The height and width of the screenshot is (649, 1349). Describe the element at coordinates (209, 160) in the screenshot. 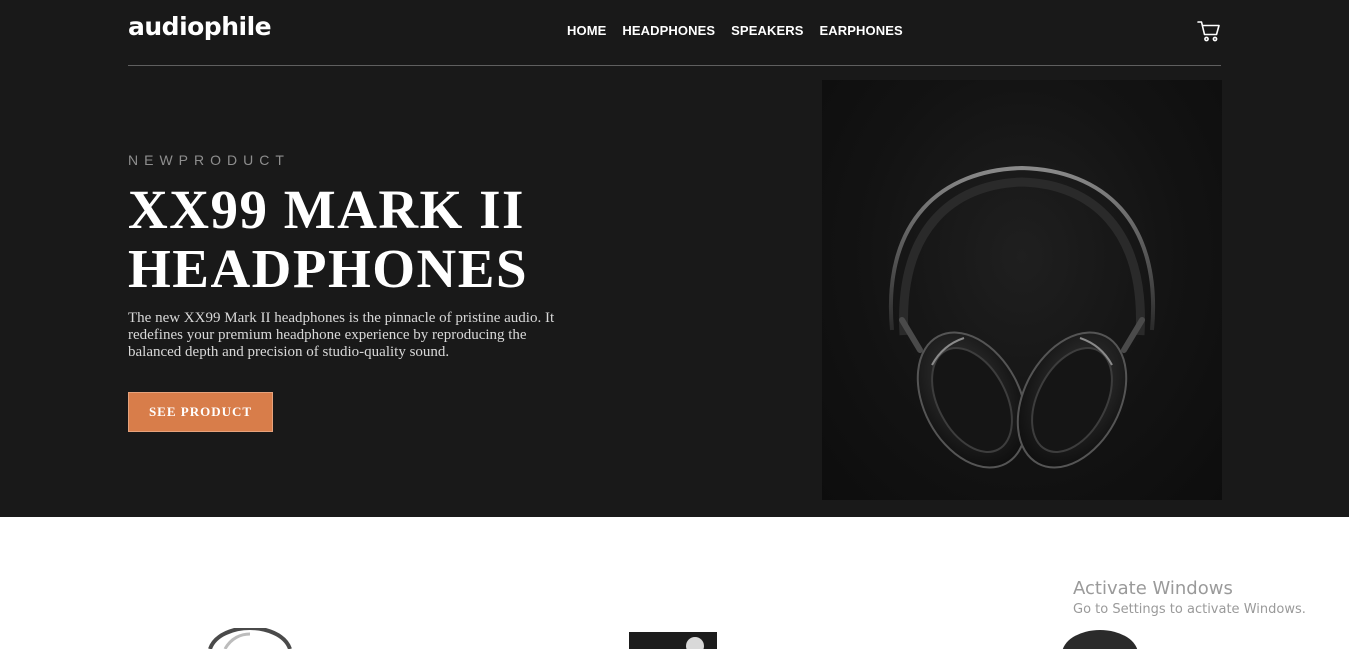

I see `hero-eyebrow: NEWPRODUCT` at that location.